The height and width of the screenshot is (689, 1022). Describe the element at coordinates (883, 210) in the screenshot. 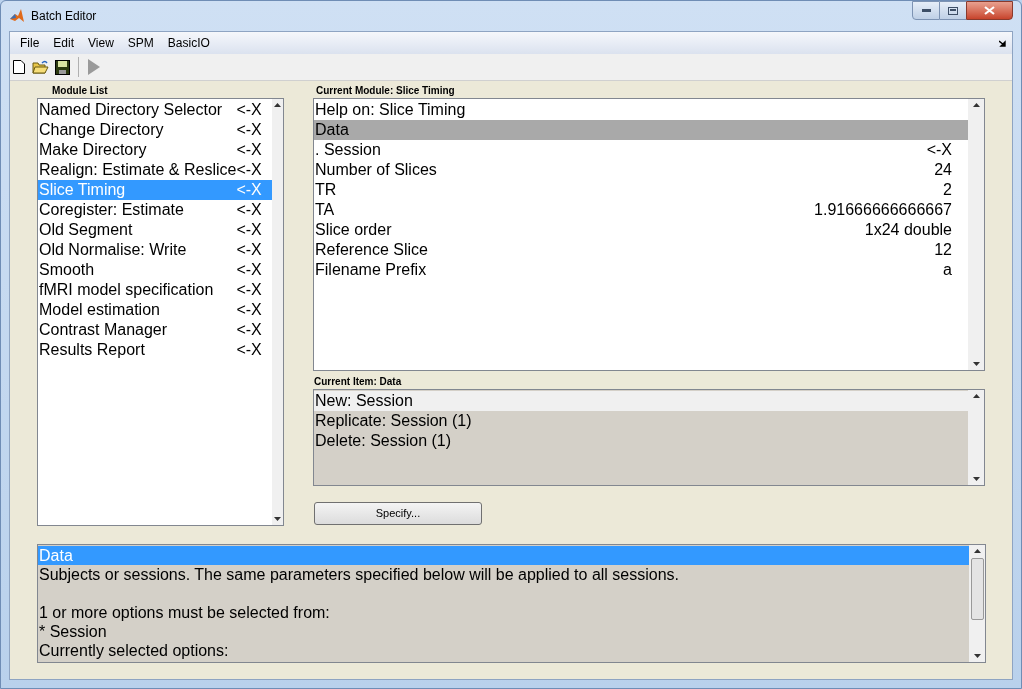

I see `item-value: 1.91666666666667` at that location.